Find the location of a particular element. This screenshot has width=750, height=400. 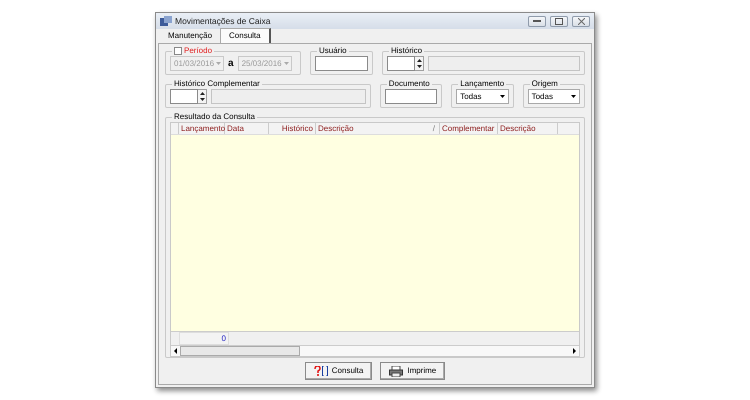

maximize-button is located at coordinates (559, 21).